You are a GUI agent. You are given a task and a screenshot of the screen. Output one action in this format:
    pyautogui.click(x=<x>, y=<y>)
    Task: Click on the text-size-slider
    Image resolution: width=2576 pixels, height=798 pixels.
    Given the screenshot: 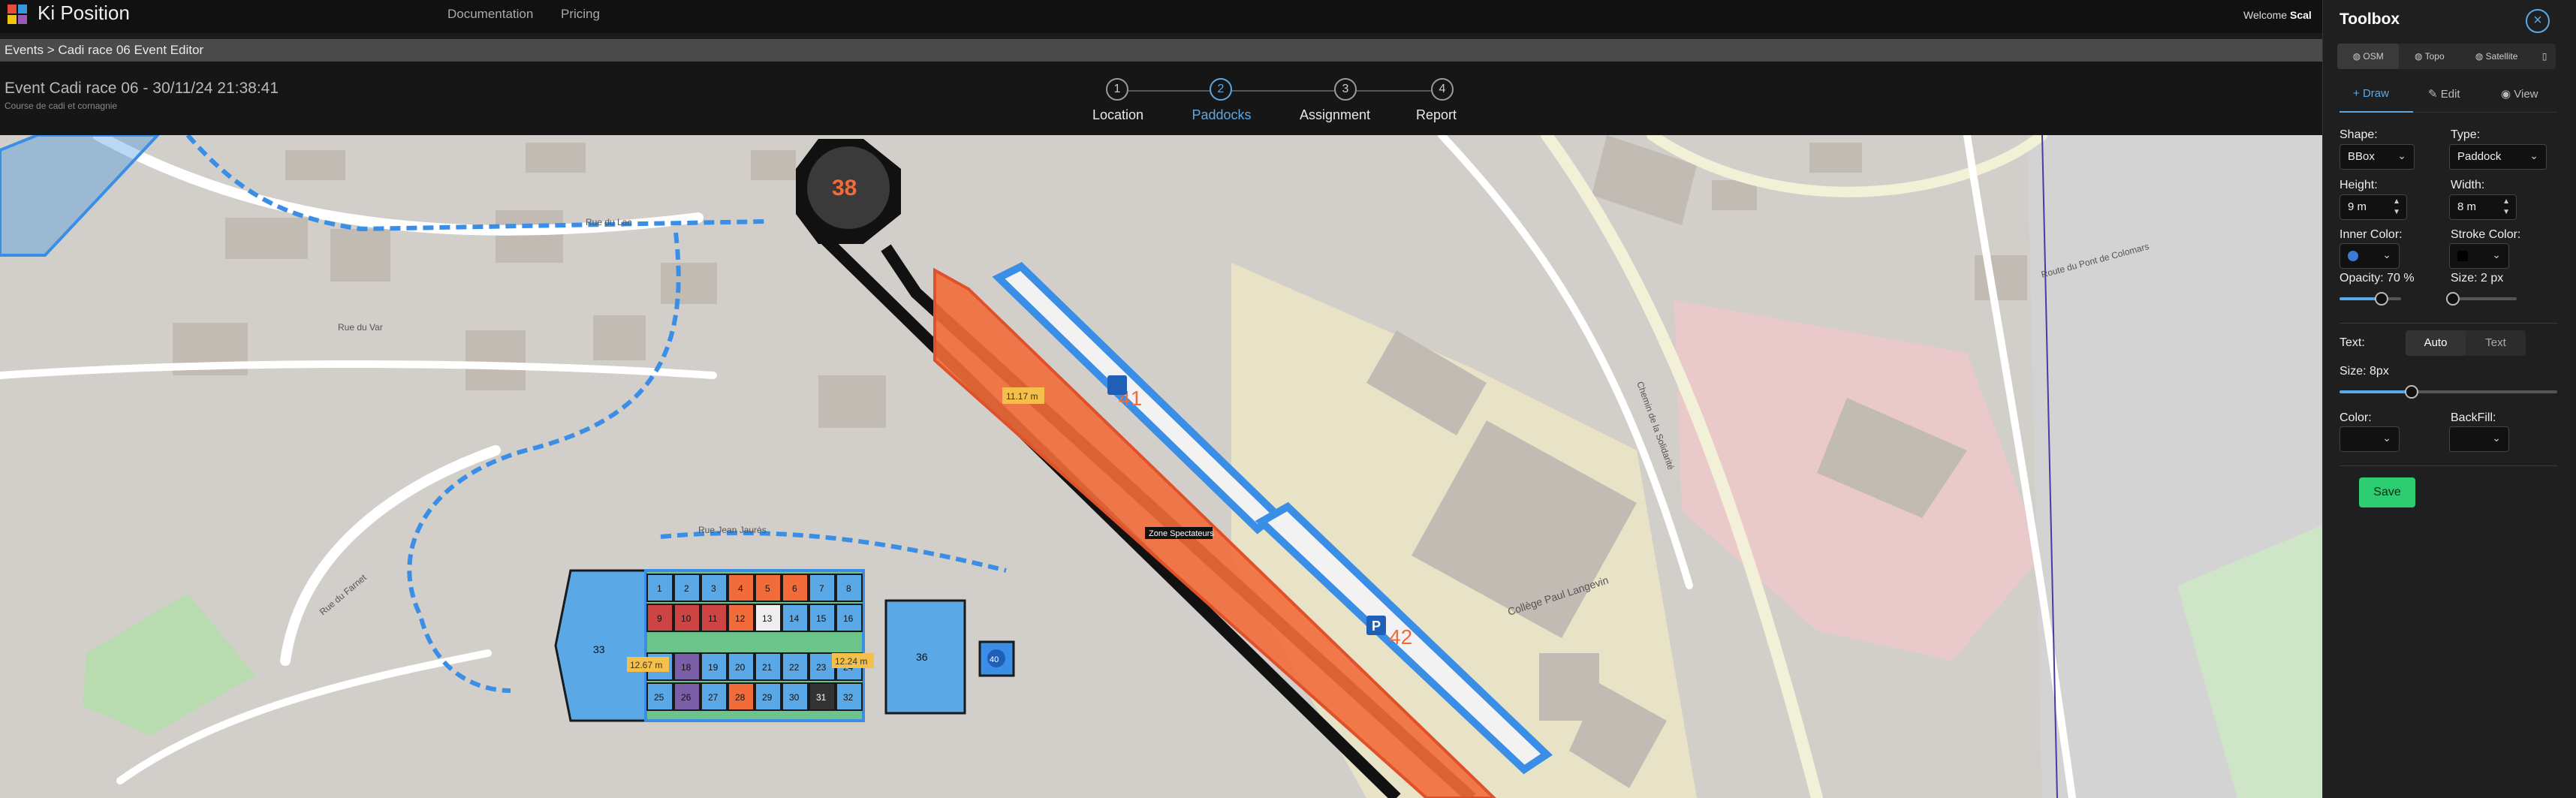 What is the action you would take?
    pyautogui.click(x=2448, y=392)
    